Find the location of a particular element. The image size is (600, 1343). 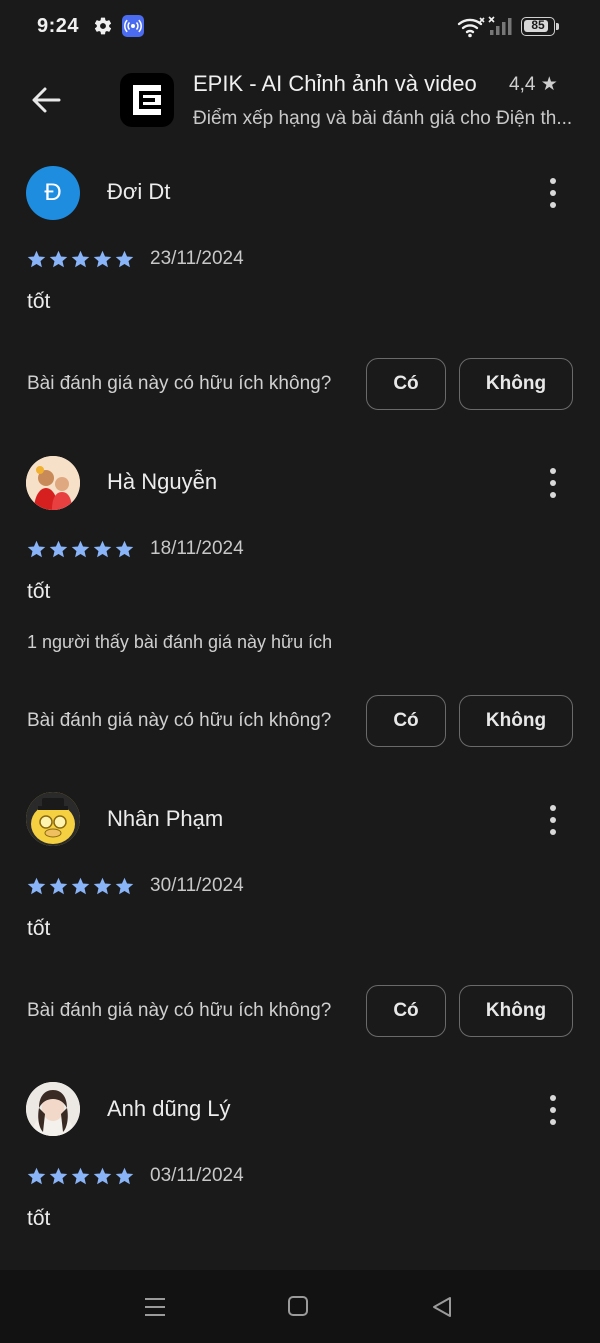

app-title: EPIK - AI Chỉnh ảnh và video is located at coordinates (335, 83).